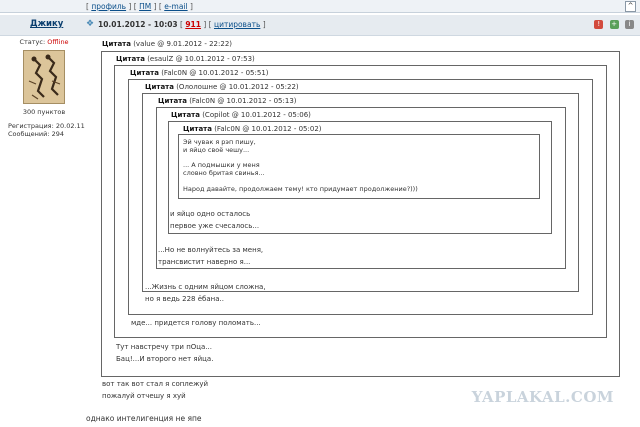 This screenshot has height=427, width=640. I want to click on email-link: e-mail, so click(175, 6).